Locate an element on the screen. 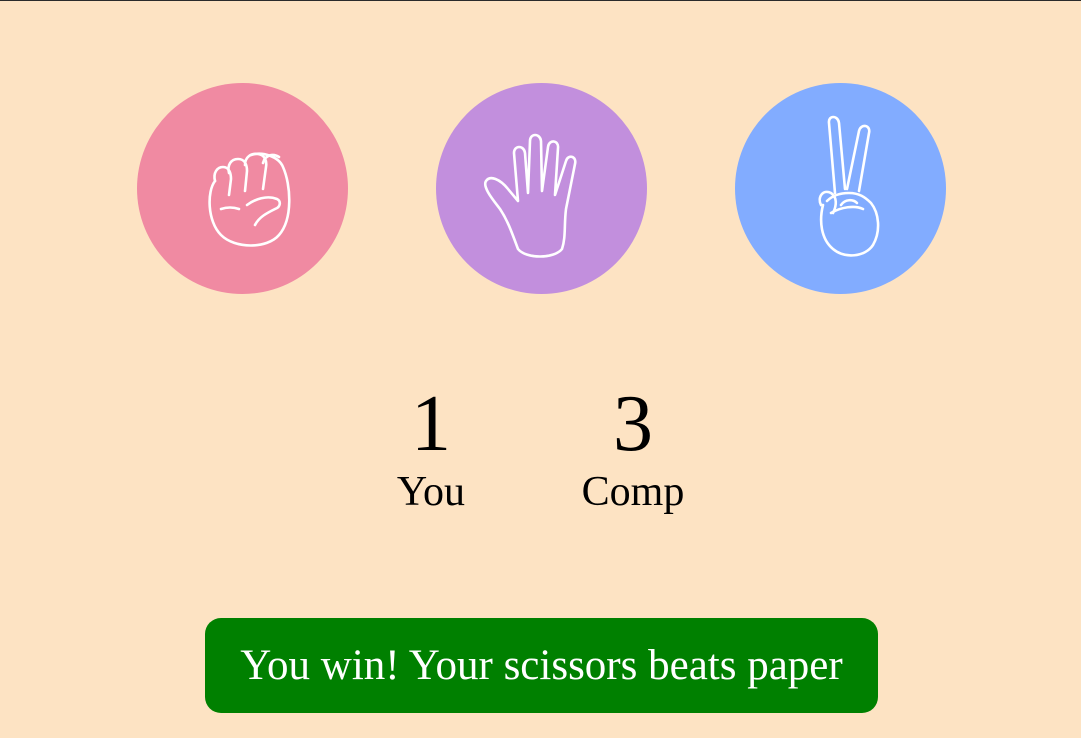 The width and height of the screenshot is (1081, 738). fist-icon is located at coordinates (243, 189).